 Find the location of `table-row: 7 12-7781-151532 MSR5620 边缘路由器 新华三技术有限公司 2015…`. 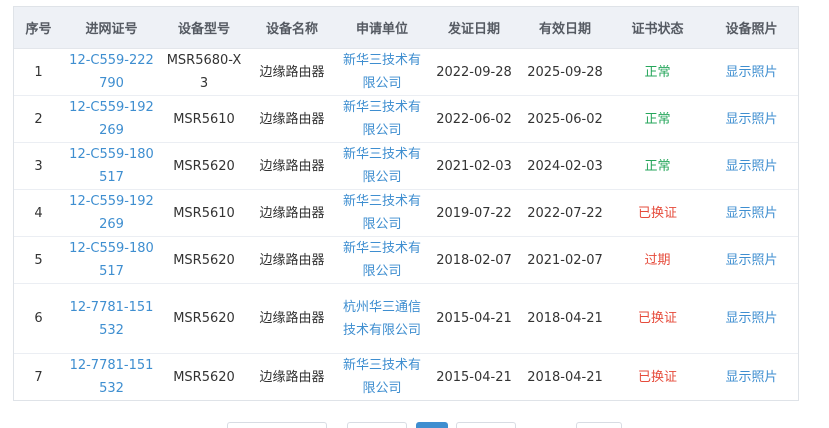

table-row: 7 12-7781-151532 MSR5620 边缘路由器 新华三技术有限公司 2015… is located at coordinates (406, 377).